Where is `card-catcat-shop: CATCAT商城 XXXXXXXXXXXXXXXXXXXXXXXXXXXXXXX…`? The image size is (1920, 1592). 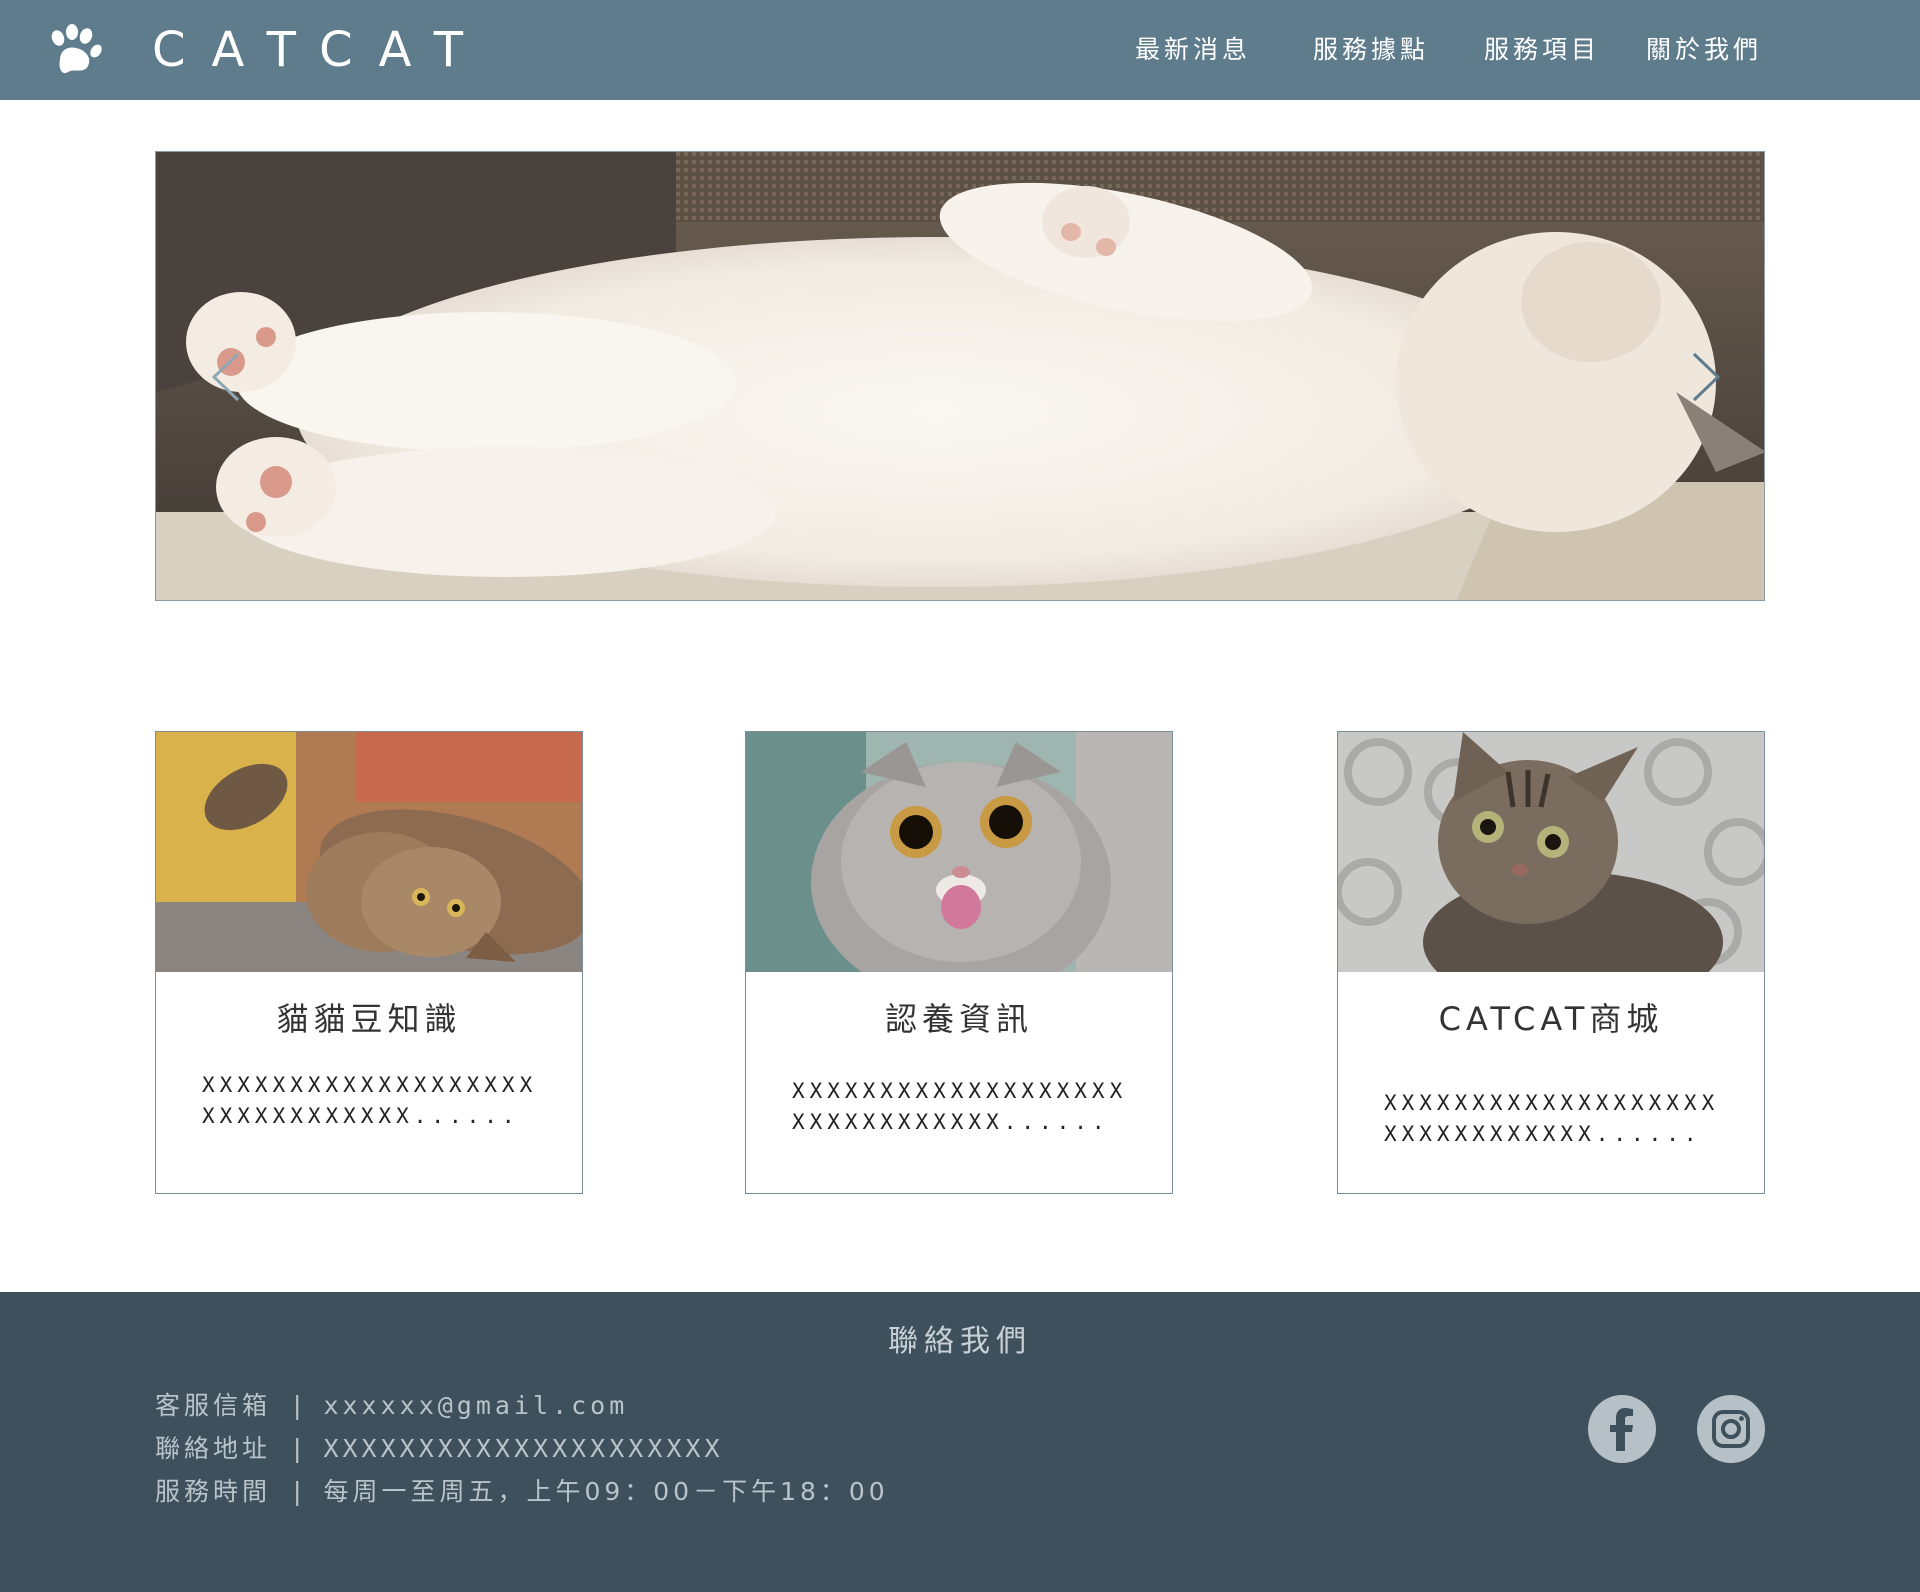 card-catcat-shop: CATCAT商城 XXXXXXXXXXXXXXXXXXXXXXXXXXXXXXX… is located at coordinates (1551, 962).